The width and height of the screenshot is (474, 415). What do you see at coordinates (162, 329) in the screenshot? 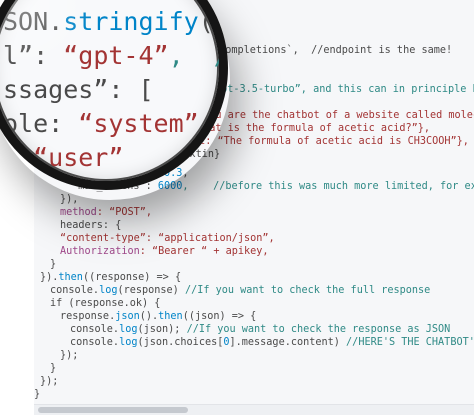
I see `code-token: (json);` at bounding box center [162, 329].